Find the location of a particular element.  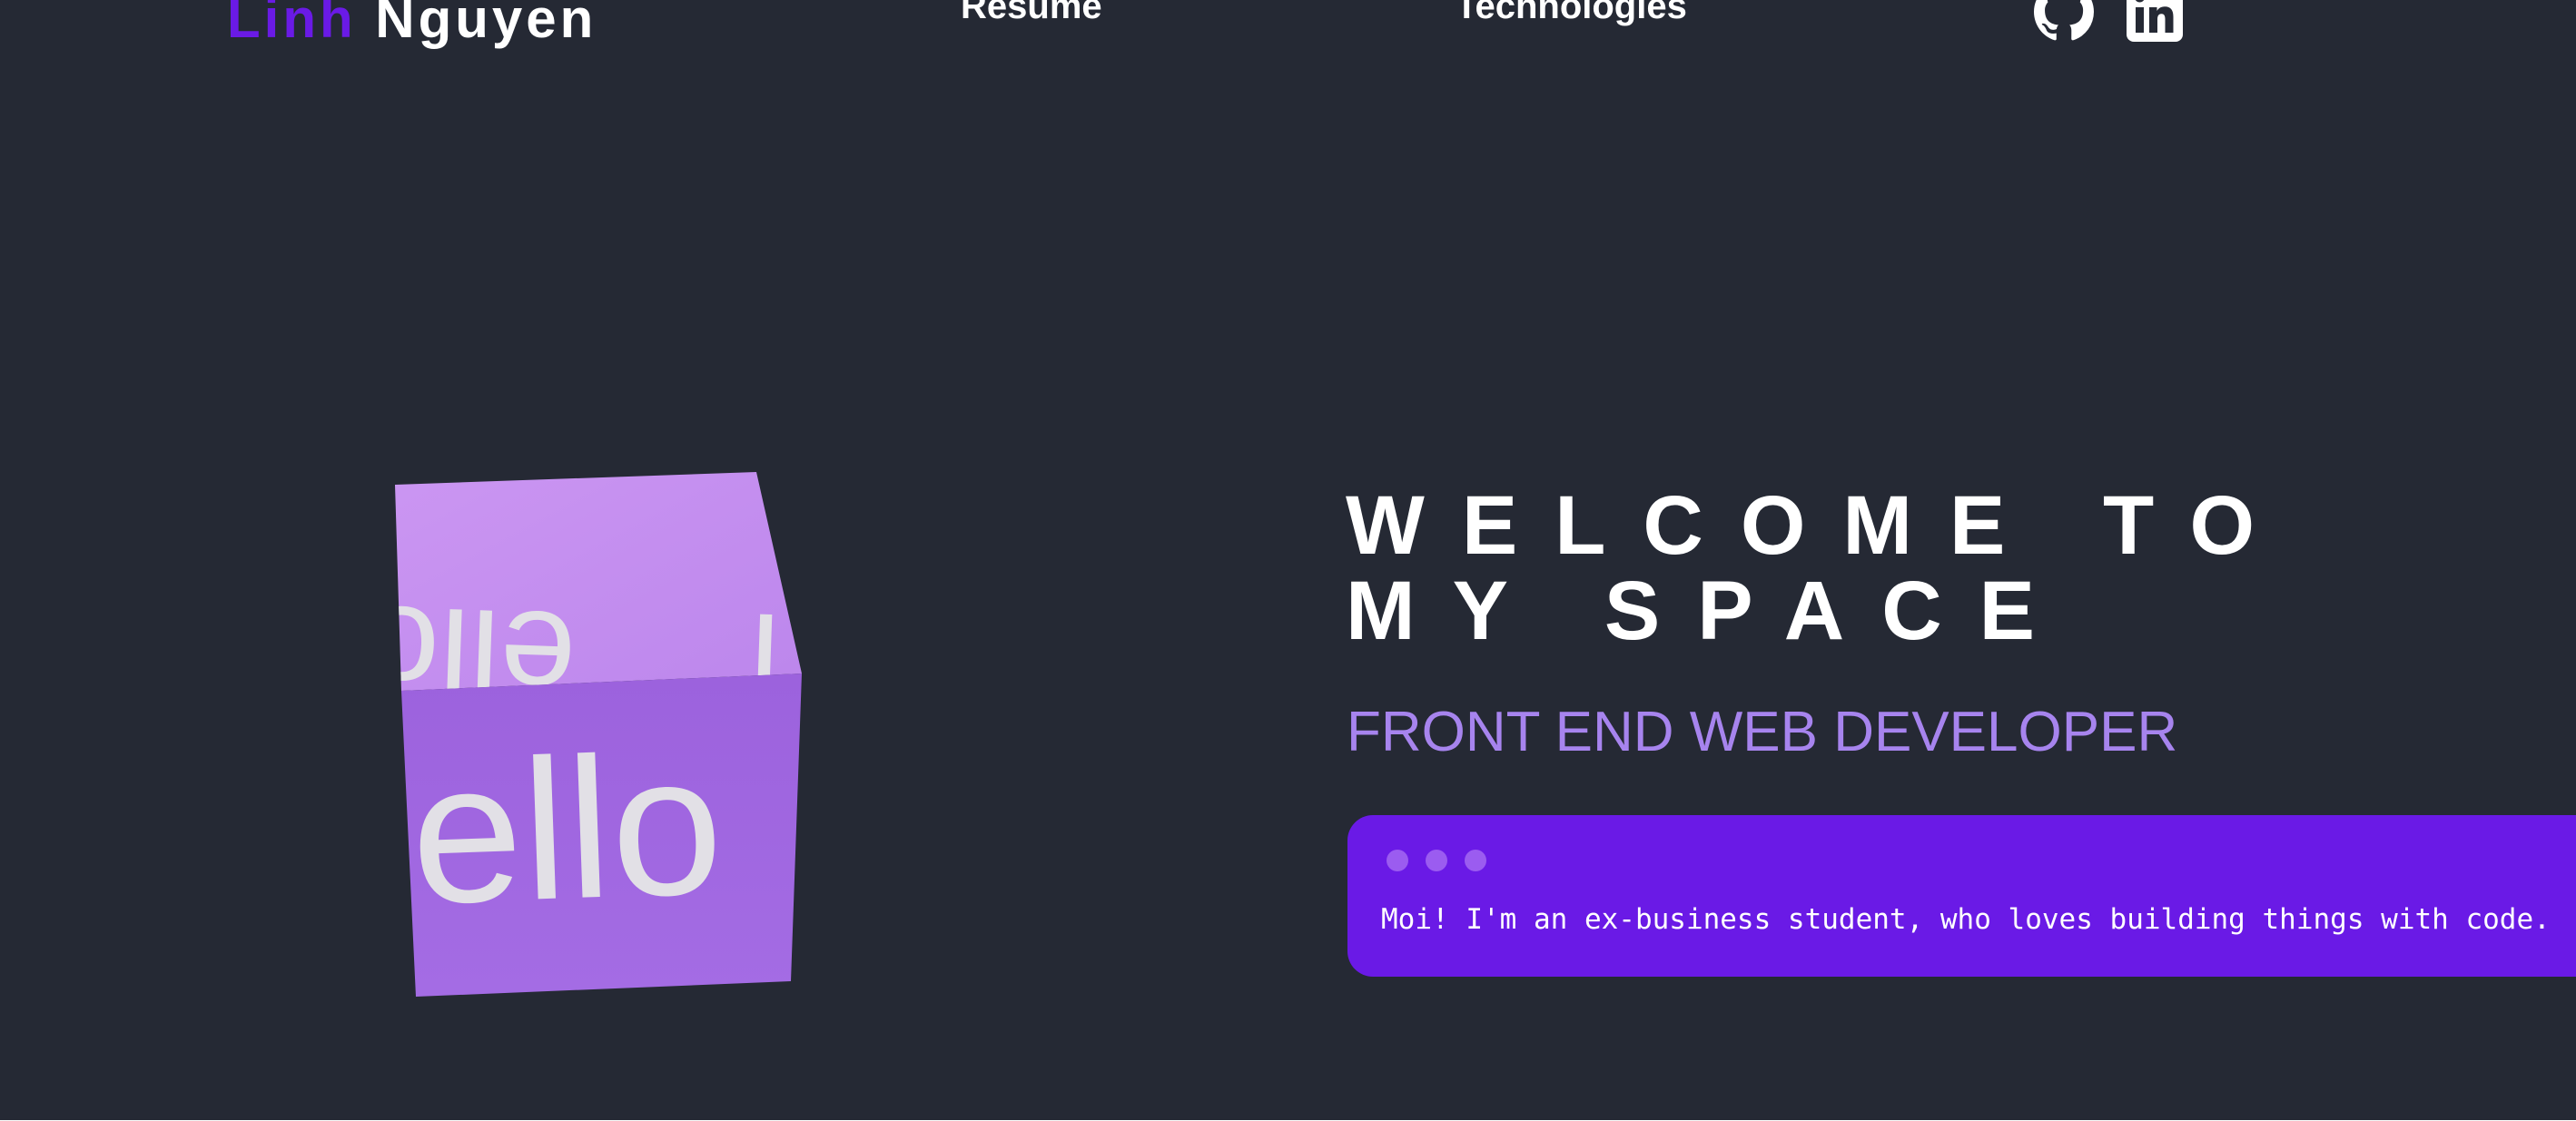

hello-cube: ello l lello is located at coordinates (599, 735).